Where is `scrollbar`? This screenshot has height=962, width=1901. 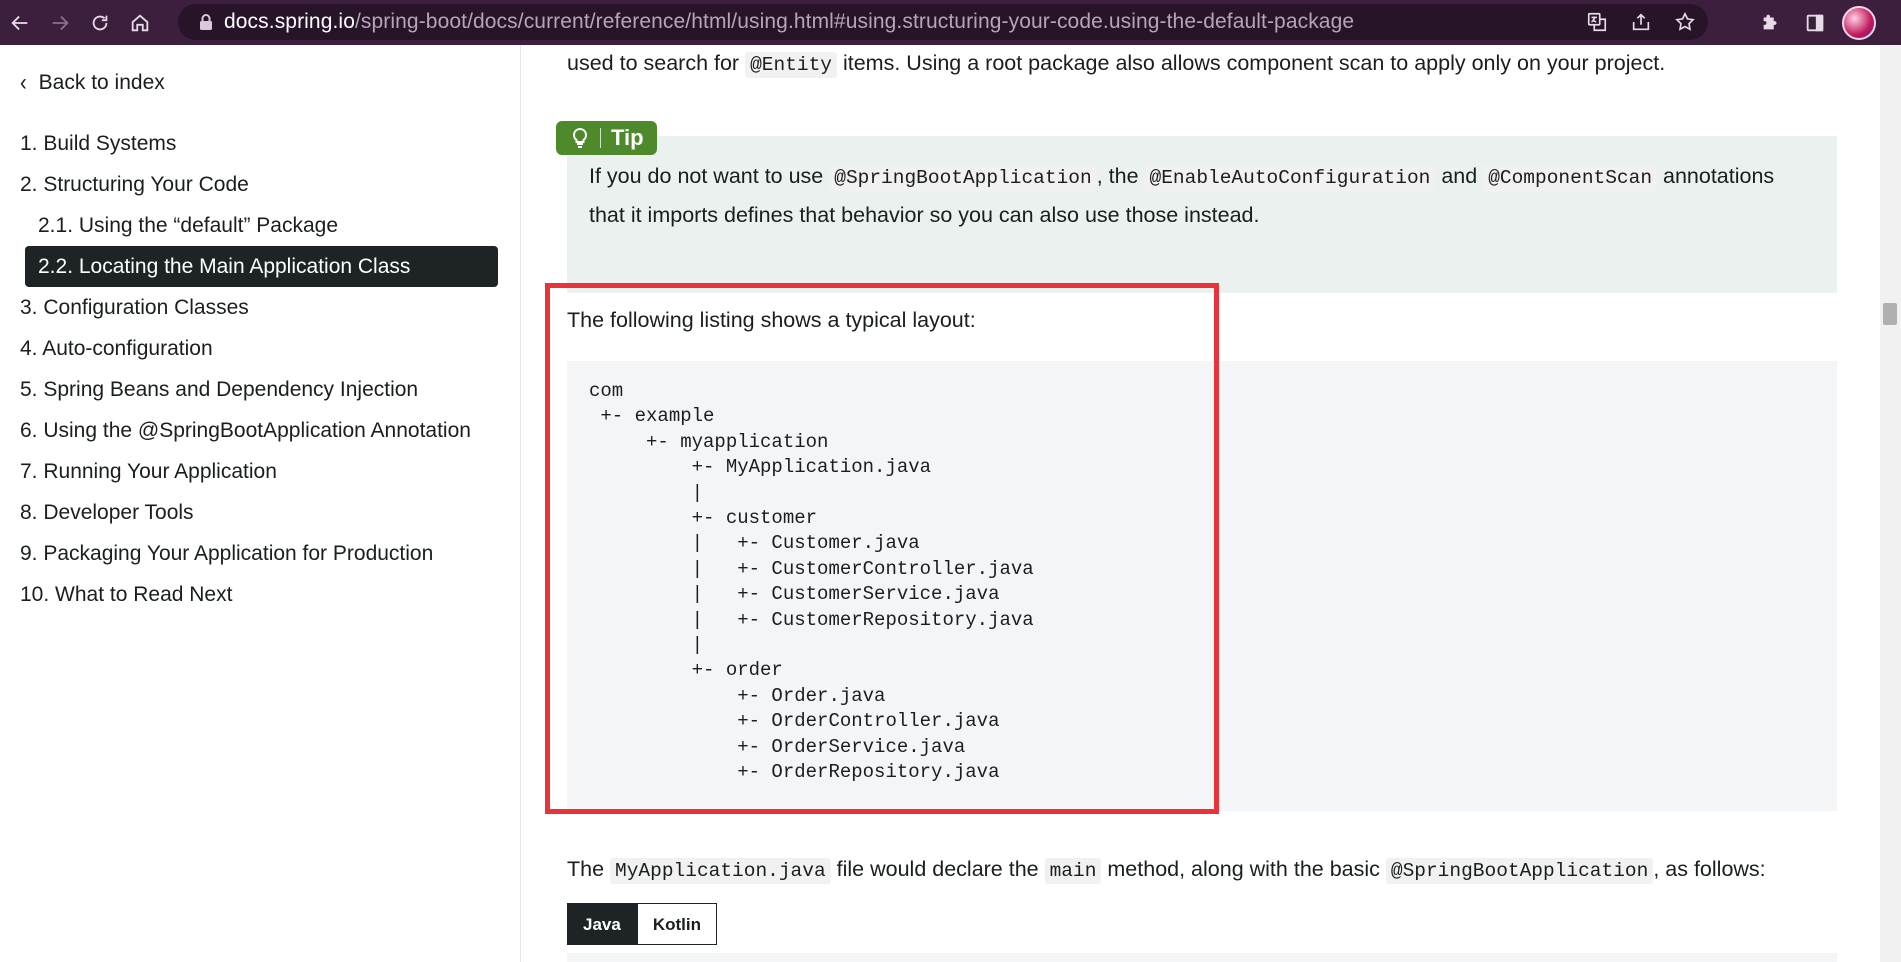 scrollbar is located at coordinates (1890, 503).